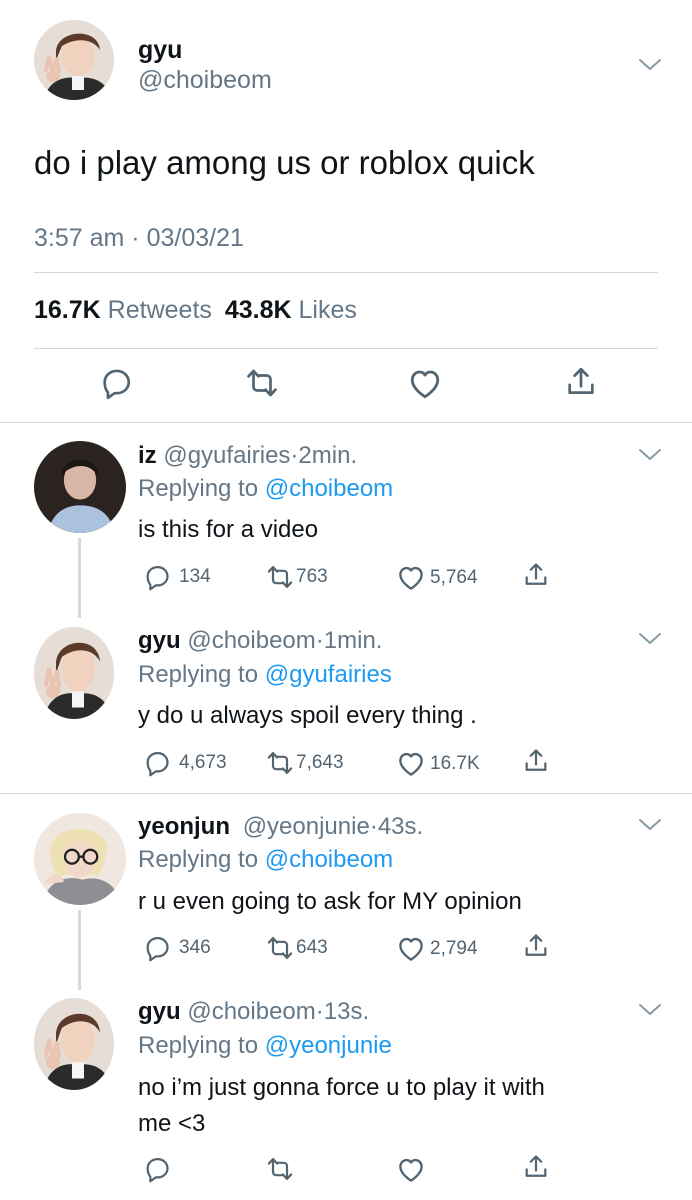  I want to click on replying-to-line: Replying to @gyufairies, so click(265, 675).